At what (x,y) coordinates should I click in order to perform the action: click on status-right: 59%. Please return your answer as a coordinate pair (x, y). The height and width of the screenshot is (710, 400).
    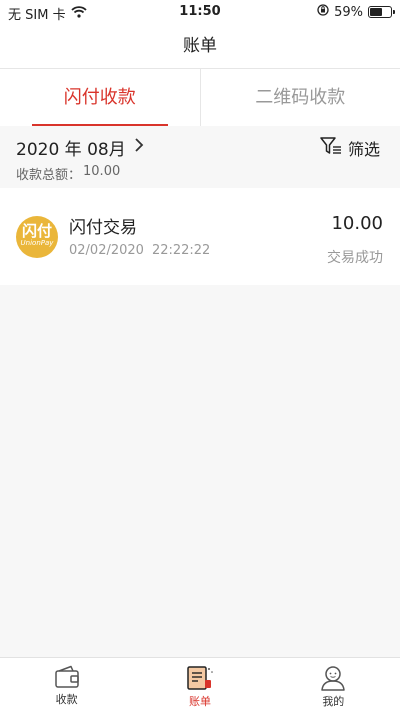
    Looking at the image, I should click on (356, 12).